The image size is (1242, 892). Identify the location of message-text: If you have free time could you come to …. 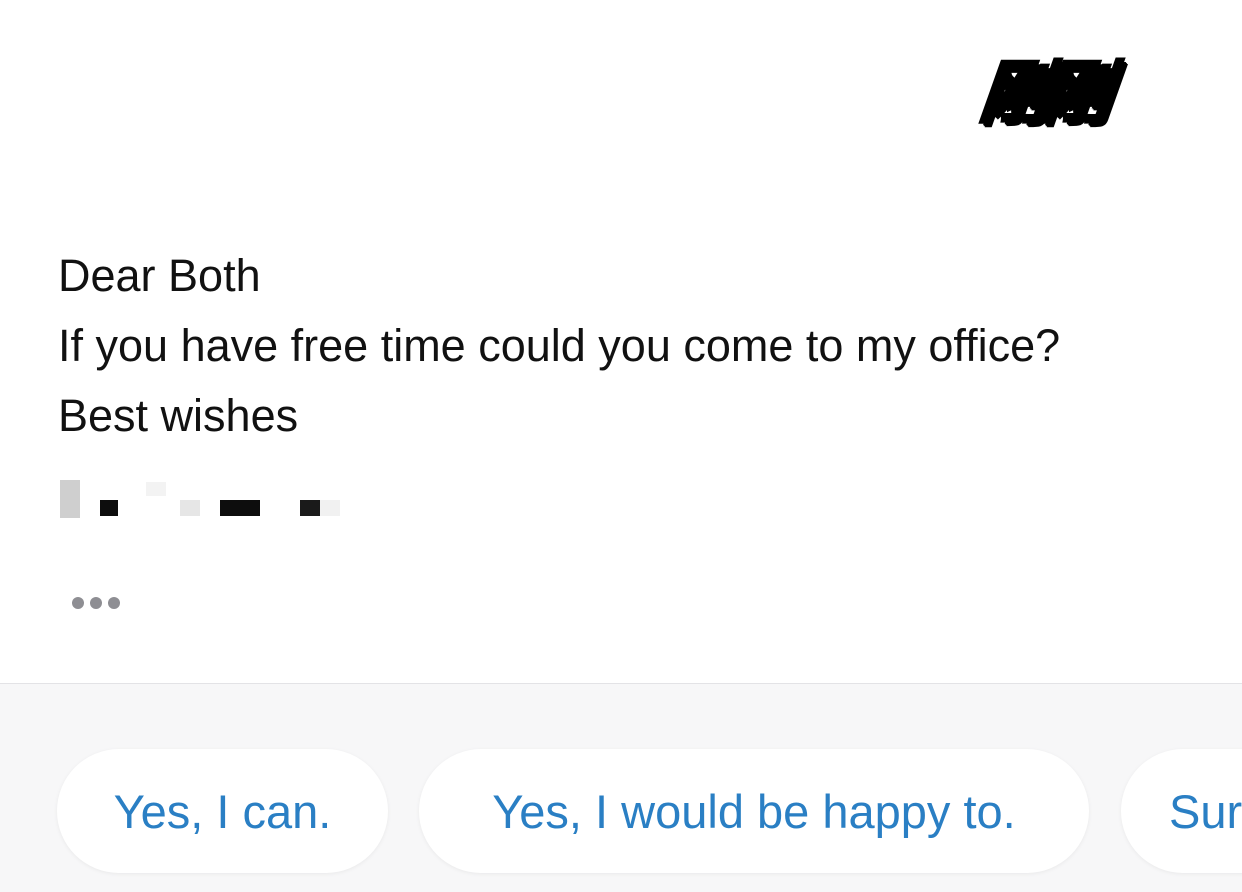
(559, 345).